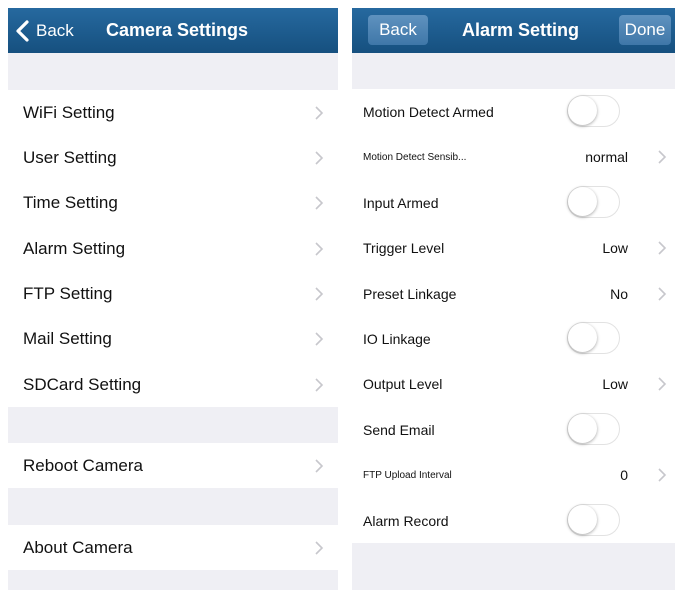  I want to click on row-alarm-record: Alarm Record, so click(513, 520).